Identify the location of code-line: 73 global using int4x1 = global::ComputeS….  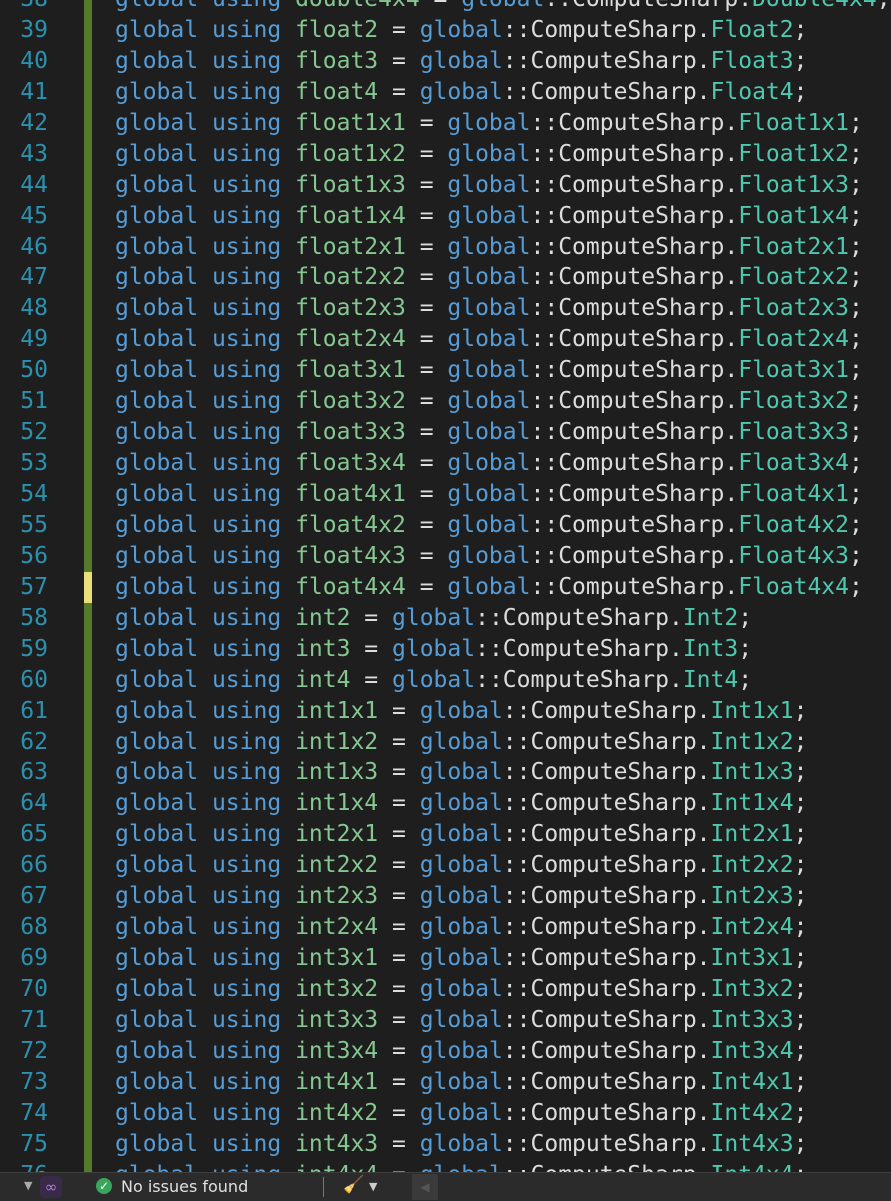
(445, 1082).